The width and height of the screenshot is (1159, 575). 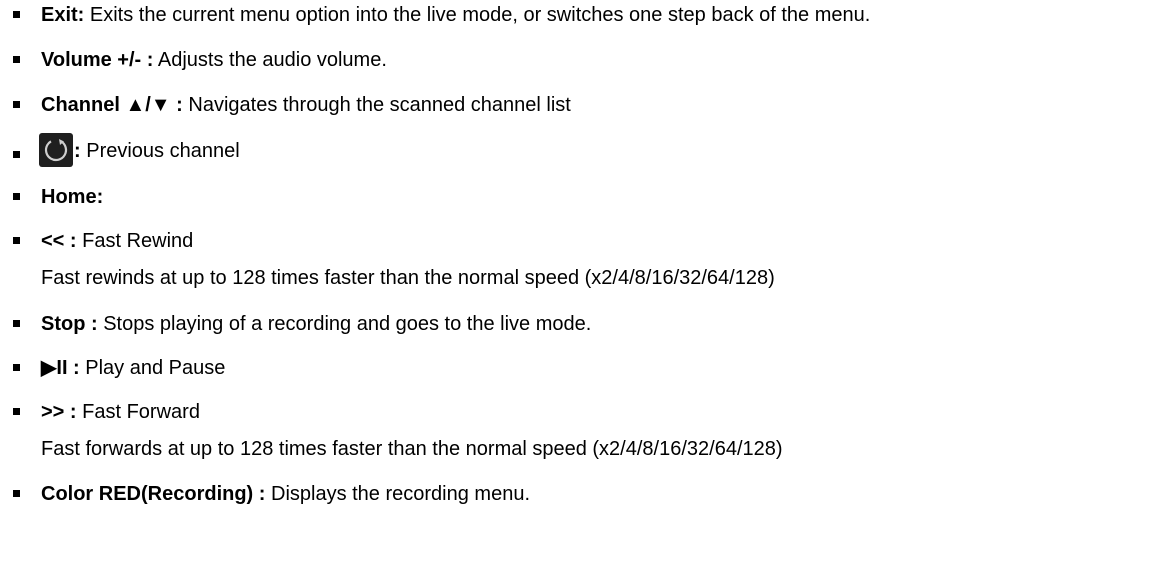 What do you see at coordinates (579, 197) in the screenshot?
I see `list-item-home: Home:` at bounding box center [579, 197].